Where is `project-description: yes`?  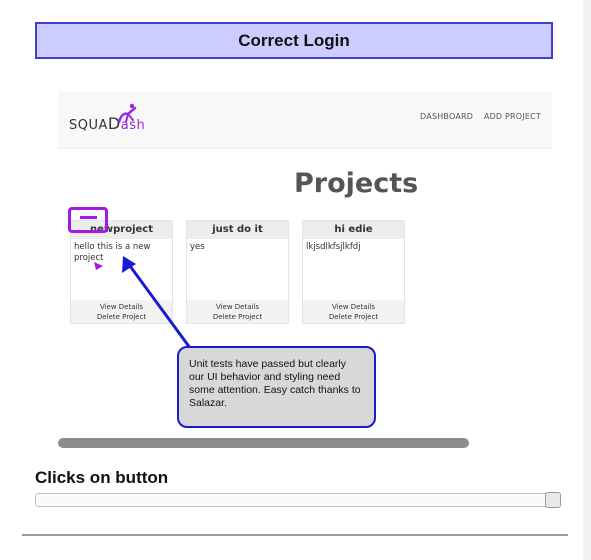
project-description: yes is located at coordinates (197, 247).